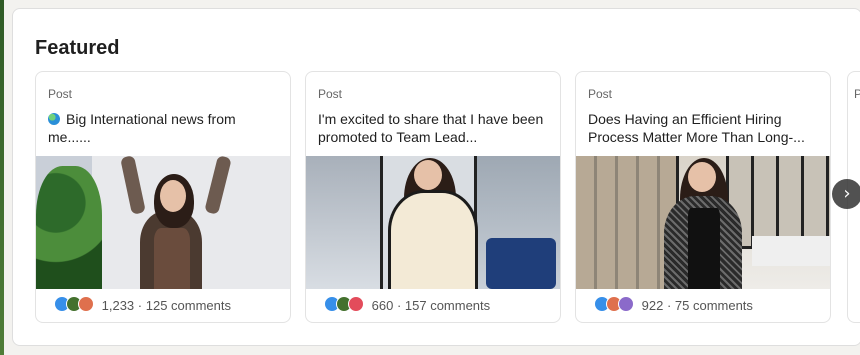  Describe the element at coordinates (626, 304) in the screenshot. I see `insight-reaction-icon` at that location.